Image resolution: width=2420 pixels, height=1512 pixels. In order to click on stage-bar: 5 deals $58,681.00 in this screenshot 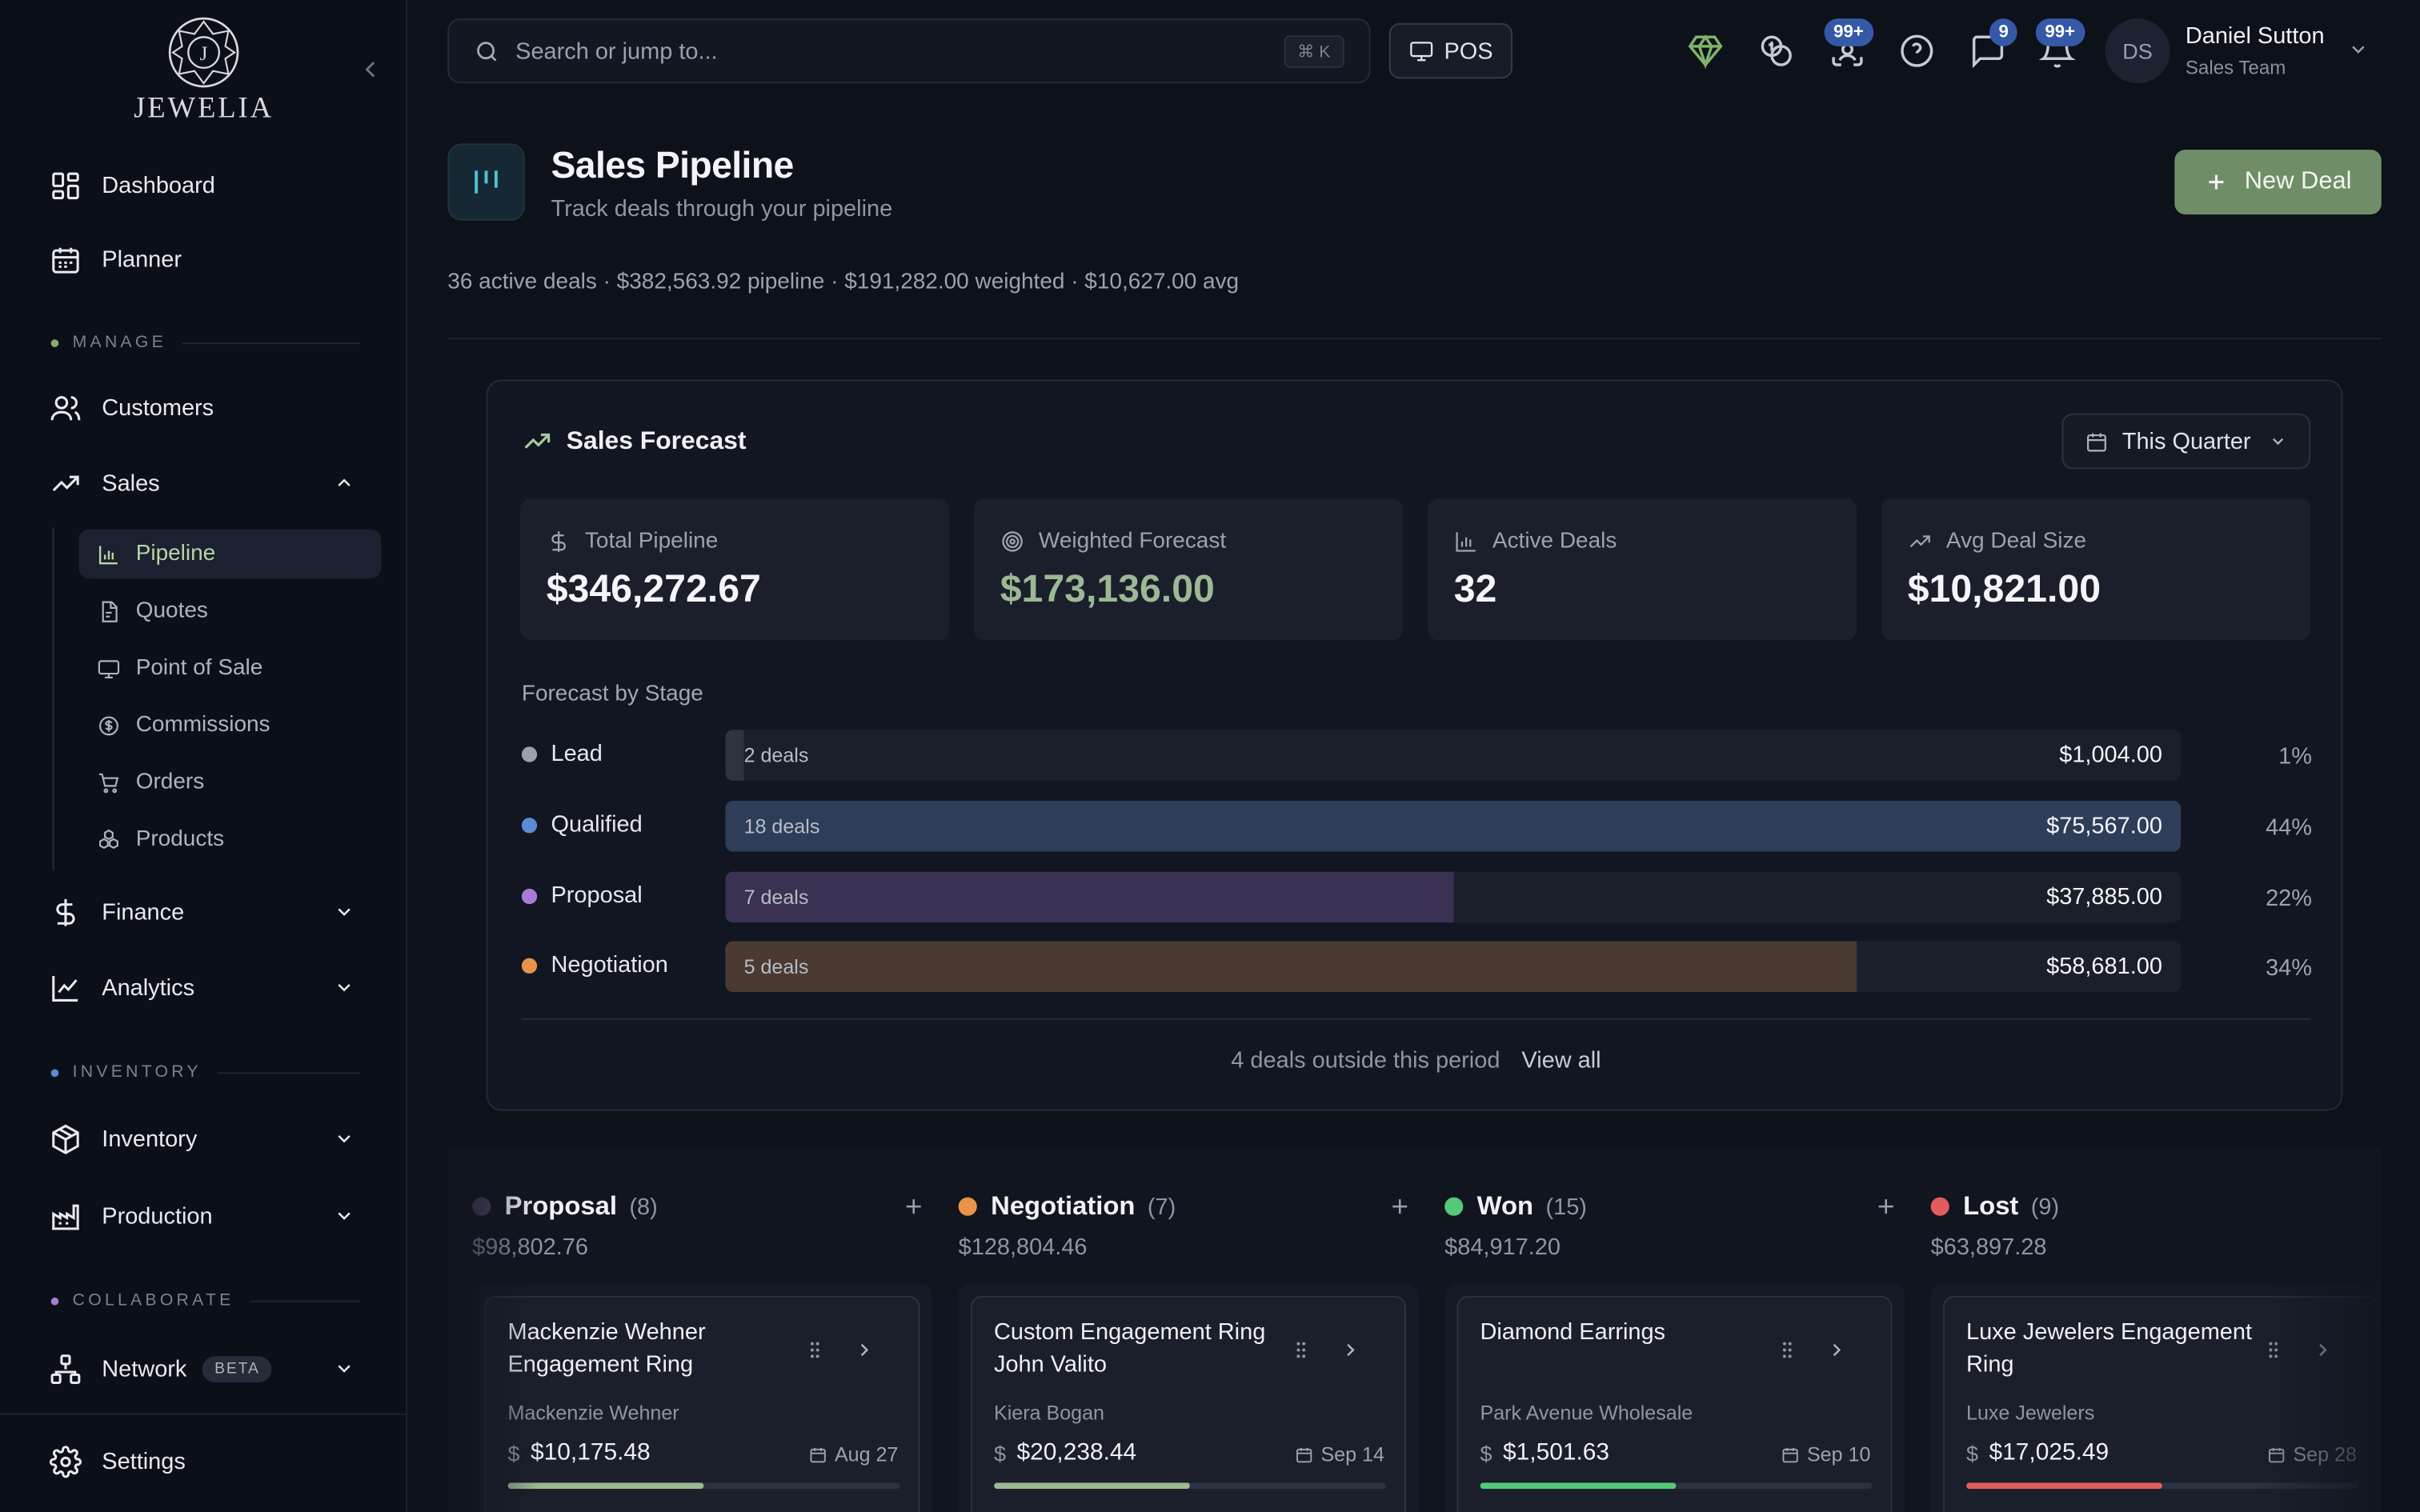, I will do `click(1453, 967)`.